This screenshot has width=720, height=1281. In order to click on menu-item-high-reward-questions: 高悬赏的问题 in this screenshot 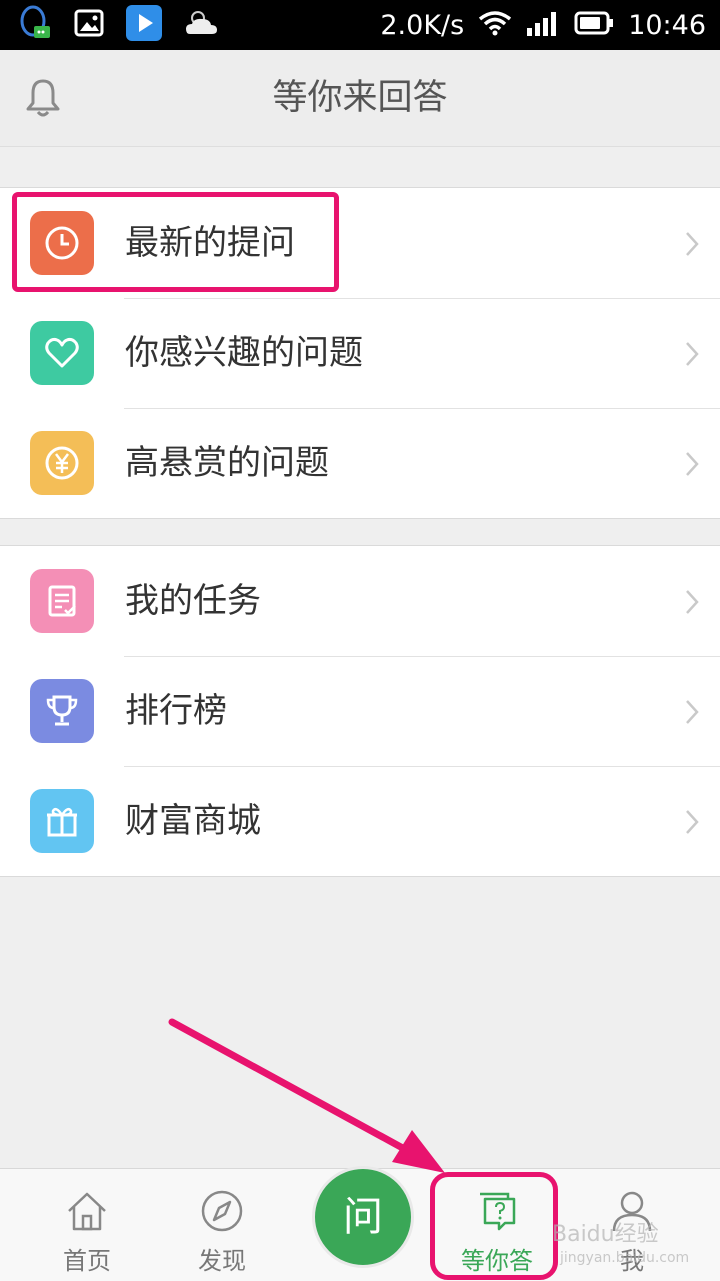, I will do `click(360, 463)`.